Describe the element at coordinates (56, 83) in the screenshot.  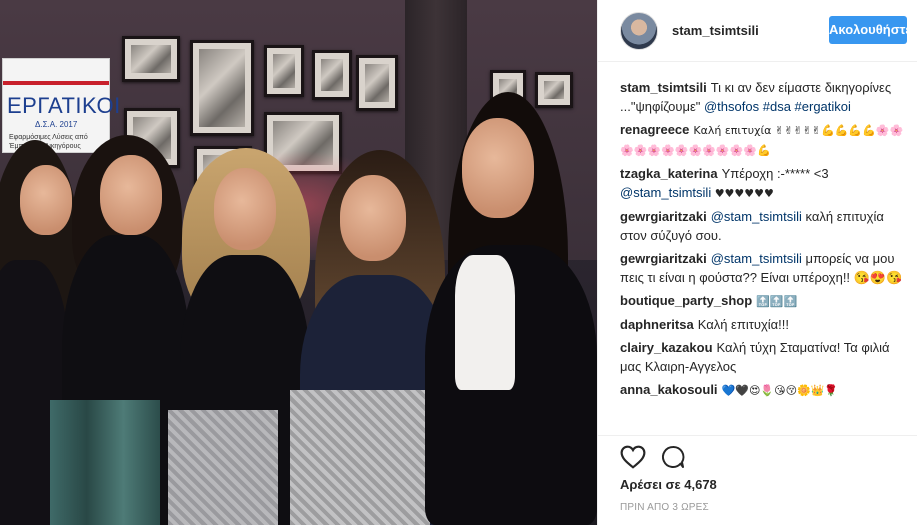
I see `banner-stripe` at that location.